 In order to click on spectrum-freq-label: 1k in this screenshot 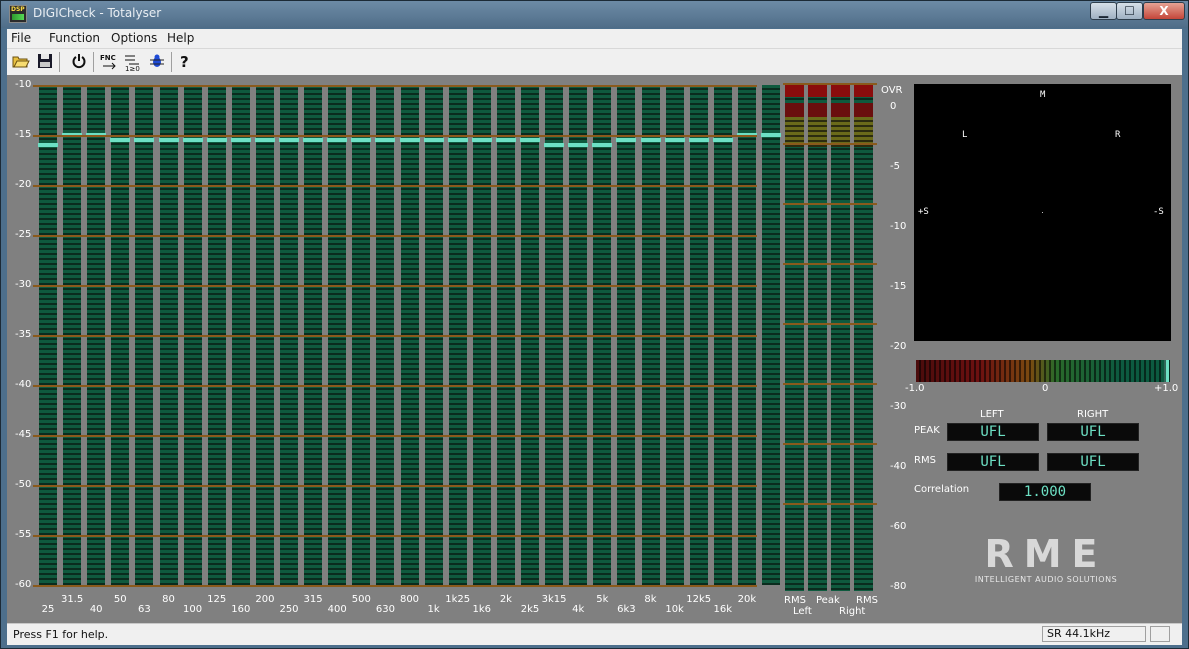, I will do `click(433, 609)`.